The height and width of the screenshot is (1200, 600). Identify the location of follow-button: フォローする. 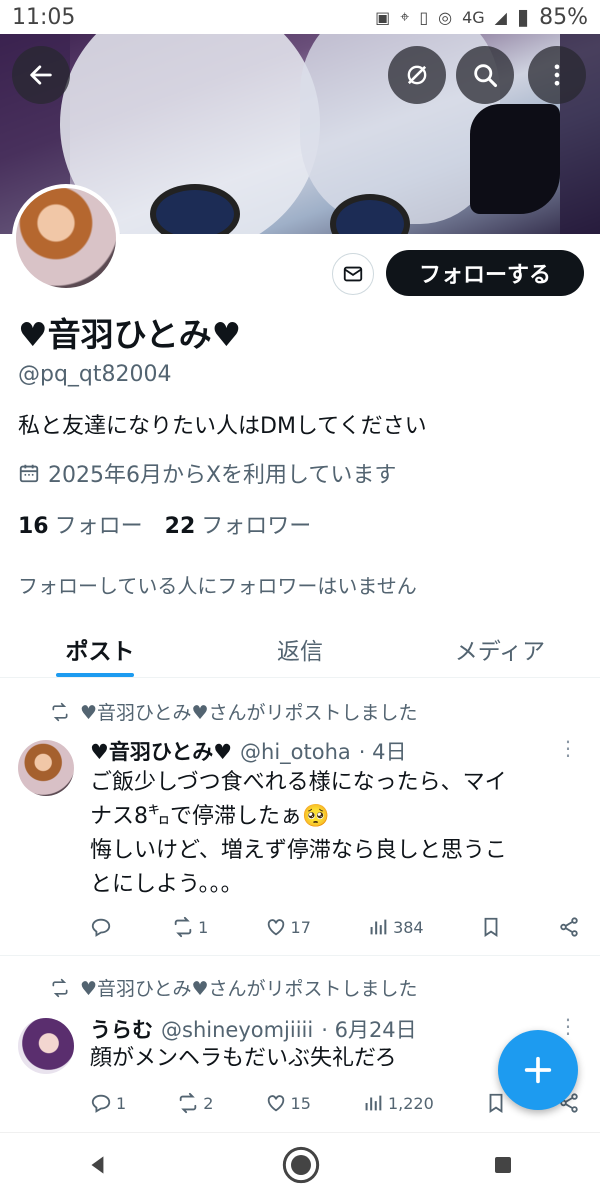
(485, 273).